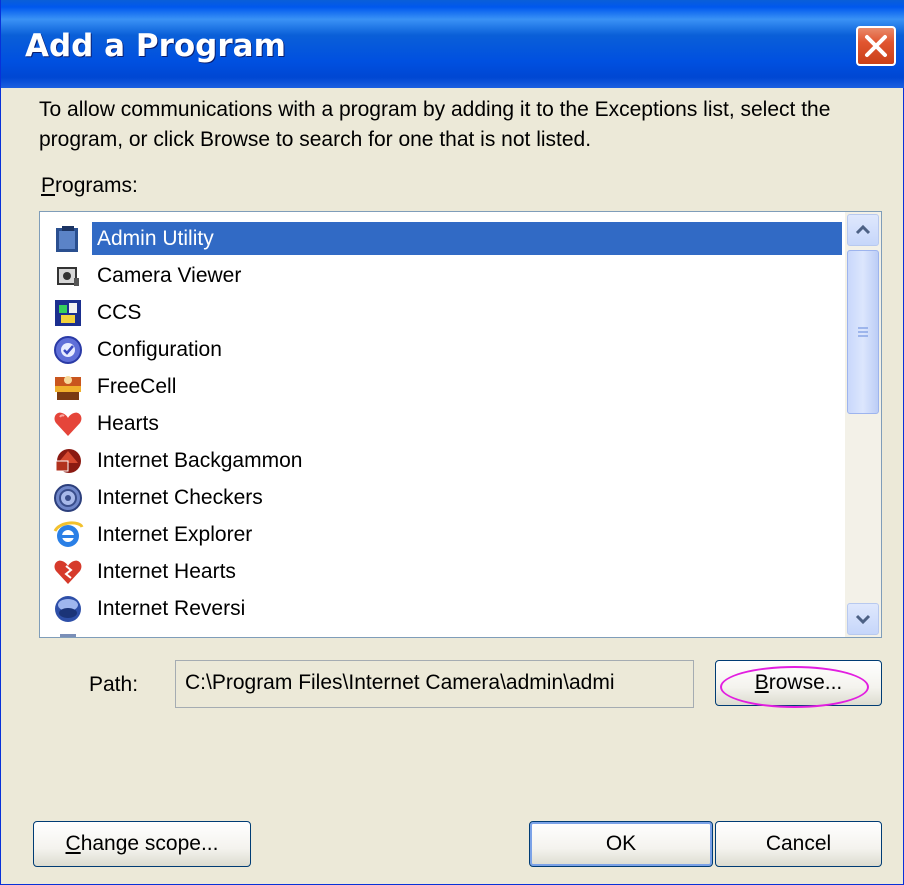  I want to click on program-label: Configuration, so click(159, 349).